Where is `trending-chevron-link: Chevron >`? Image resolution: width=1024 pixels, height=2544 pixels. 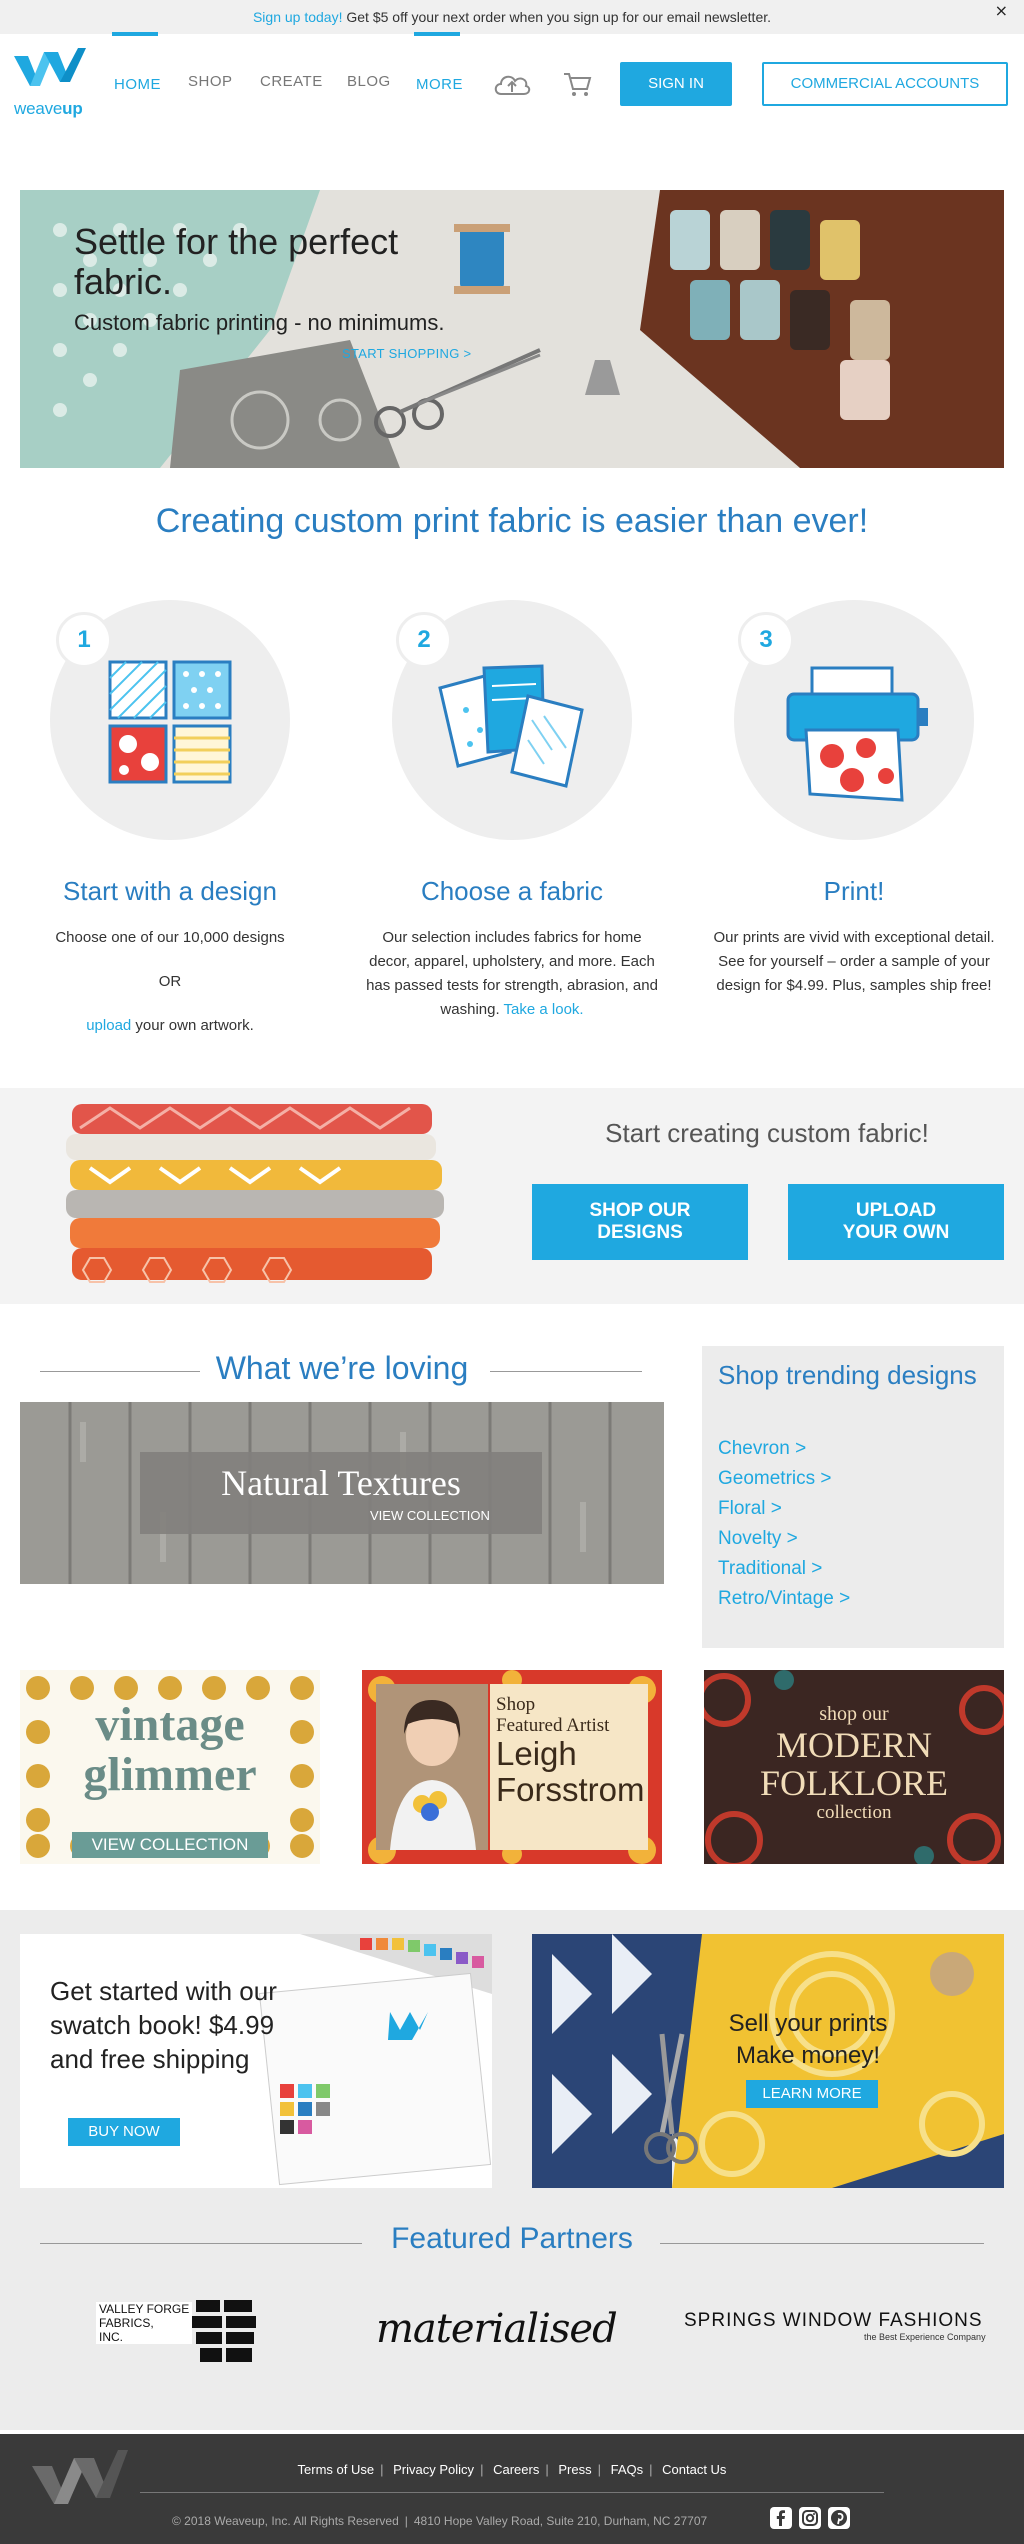
trending-chevron-link: Chevron > is located at coordinates (762, 1449).